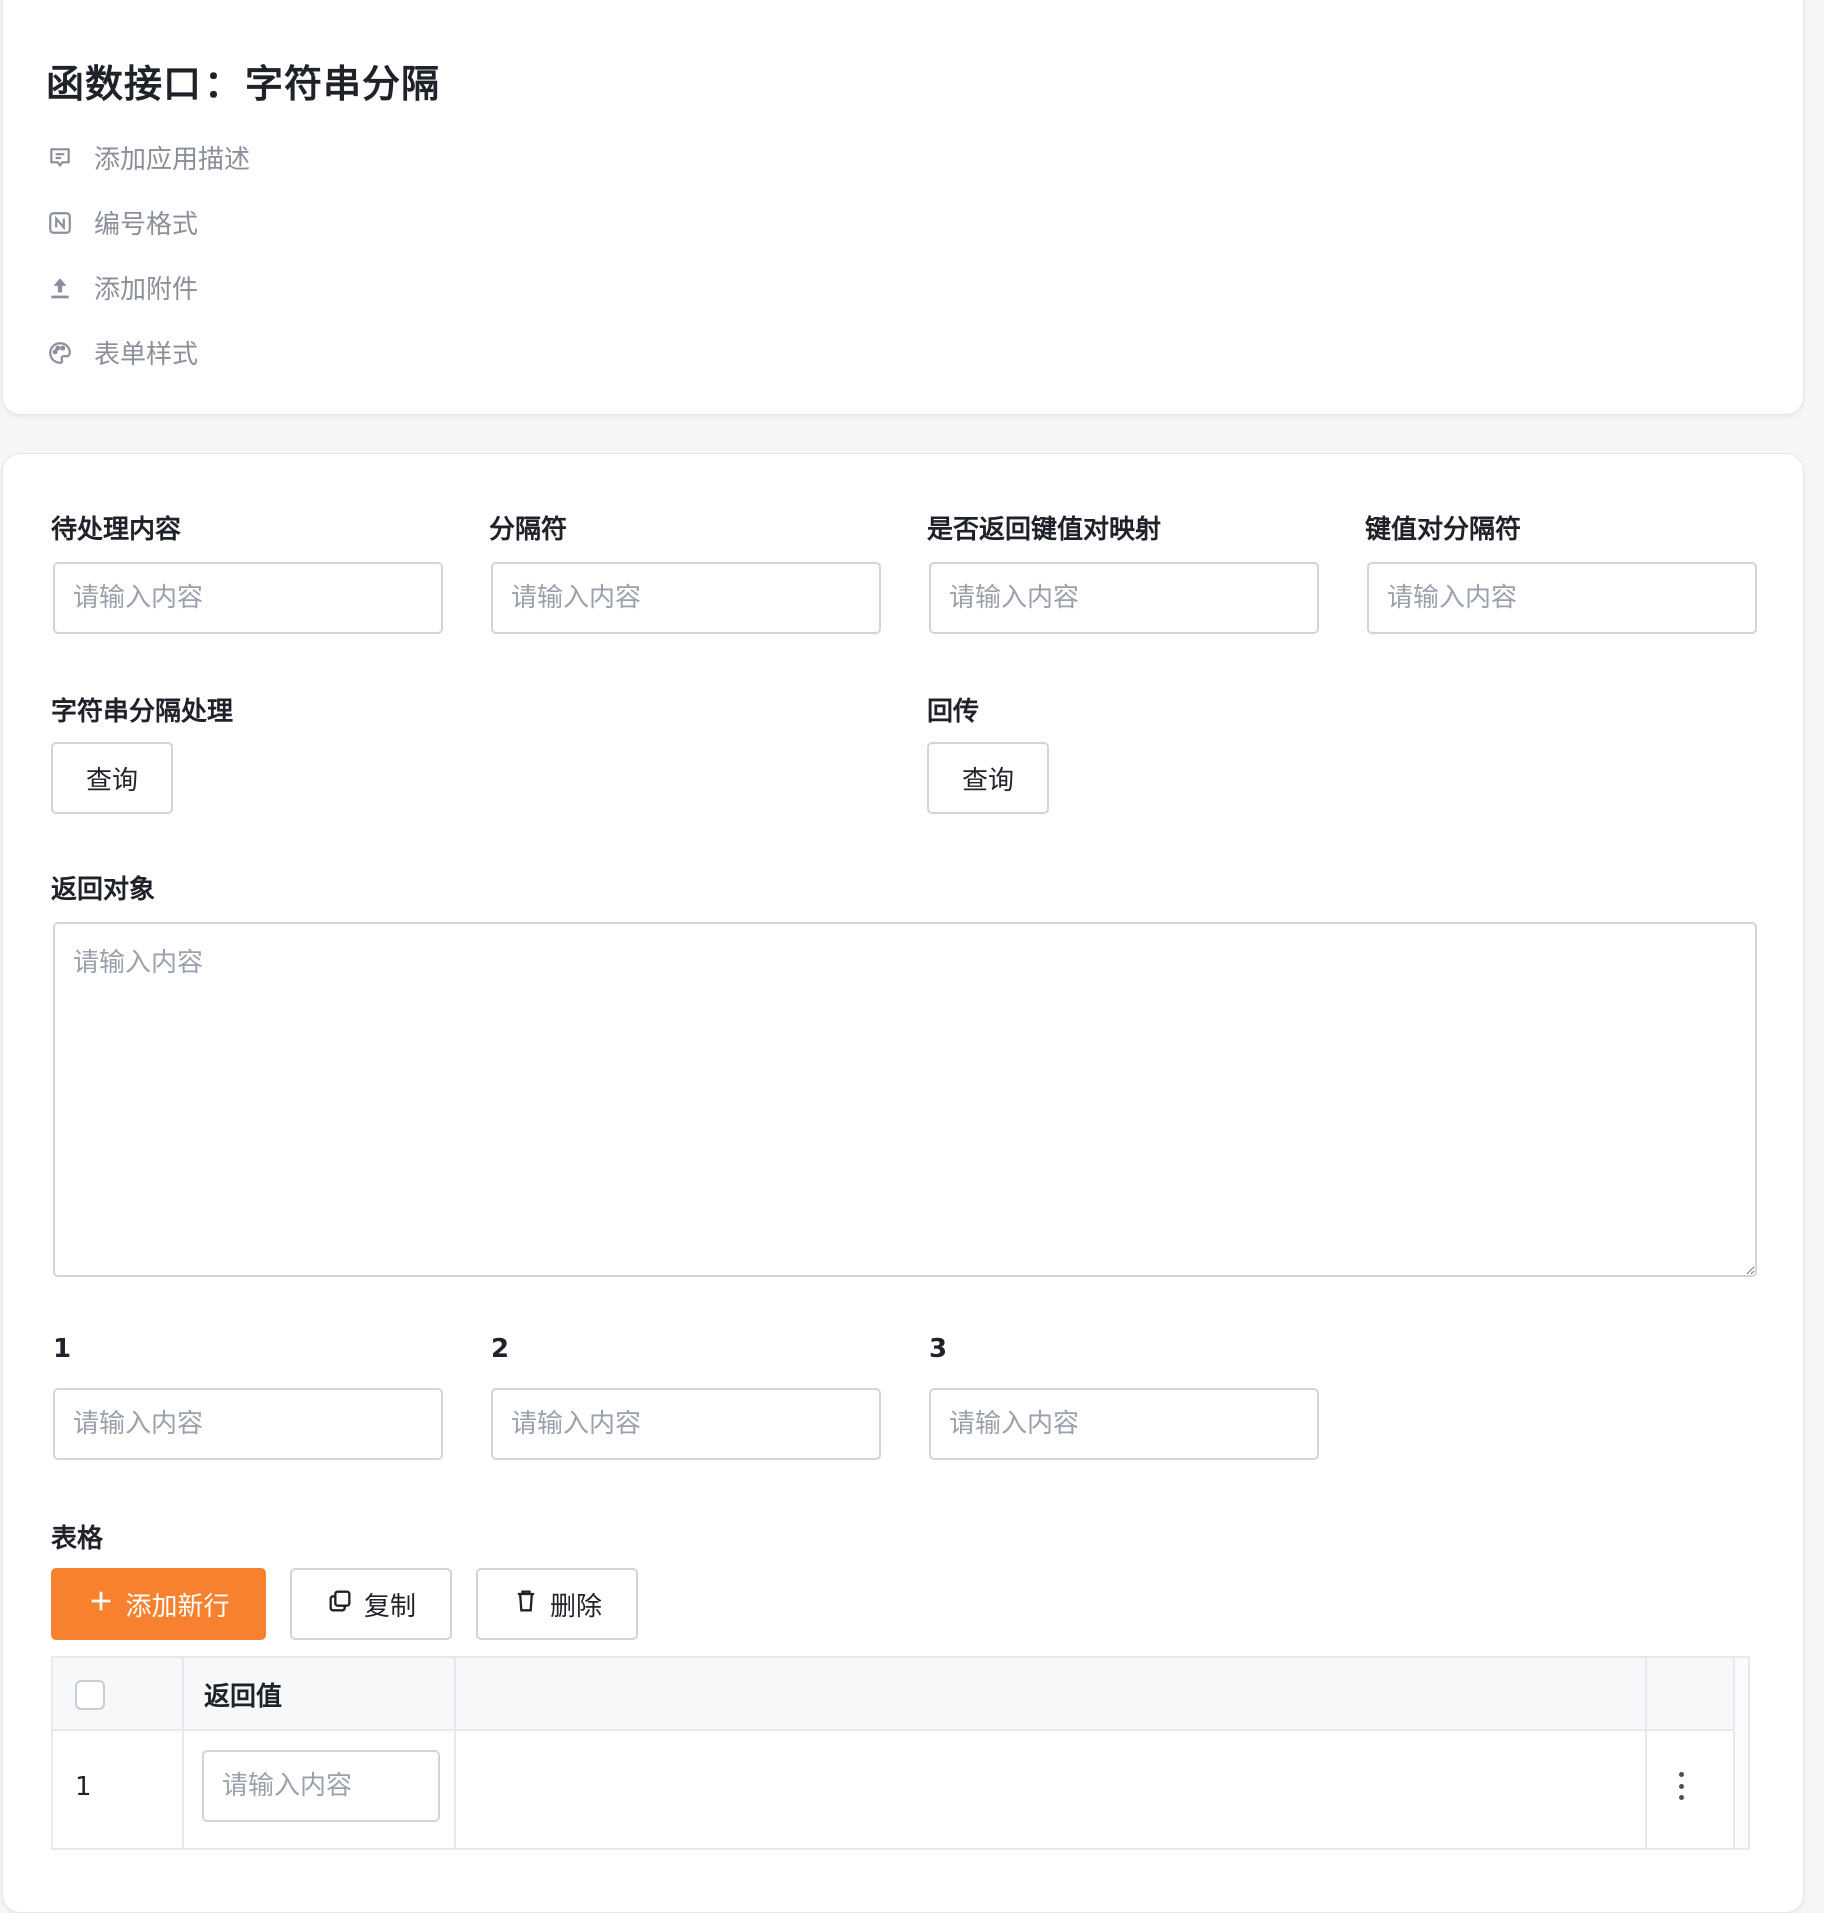 The image size is (1824, 1913). What do you see at coordinates (893, 1694) in the screenshot?
I see `table-header` at bounding box center [893, 1694].